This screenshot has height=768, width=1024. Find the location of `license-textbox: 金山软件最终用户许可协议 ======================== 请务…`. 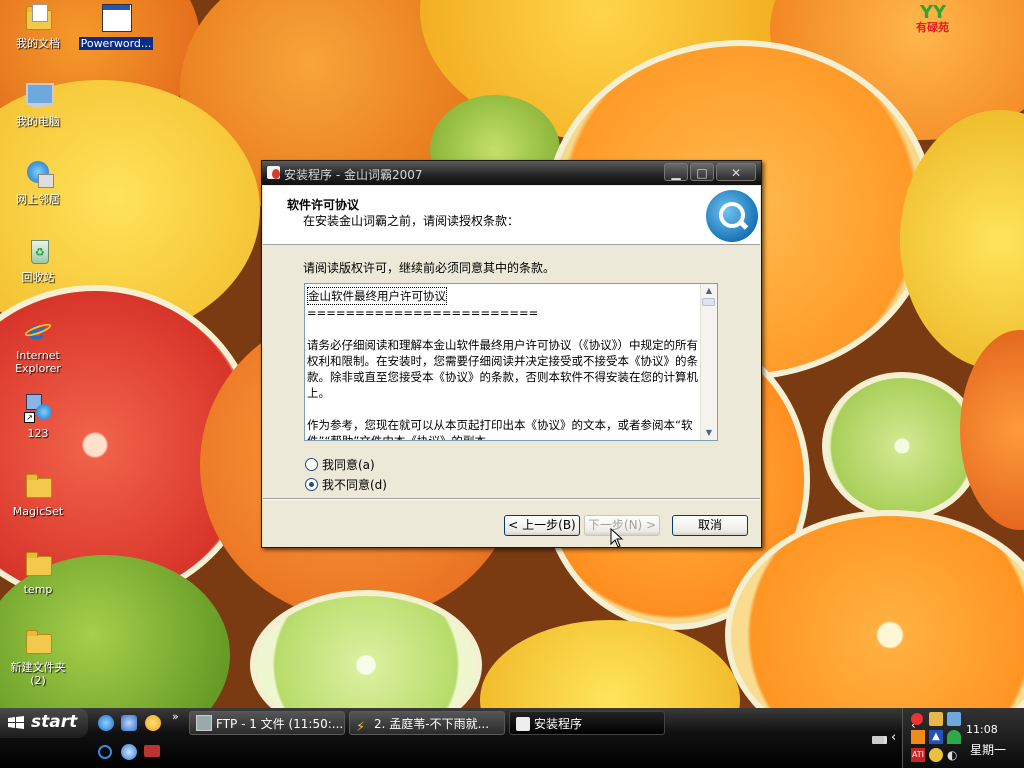

license-textbox: 金山软件最终用户许可协议 ======================== 请务… is located at coordinates (511, 362).